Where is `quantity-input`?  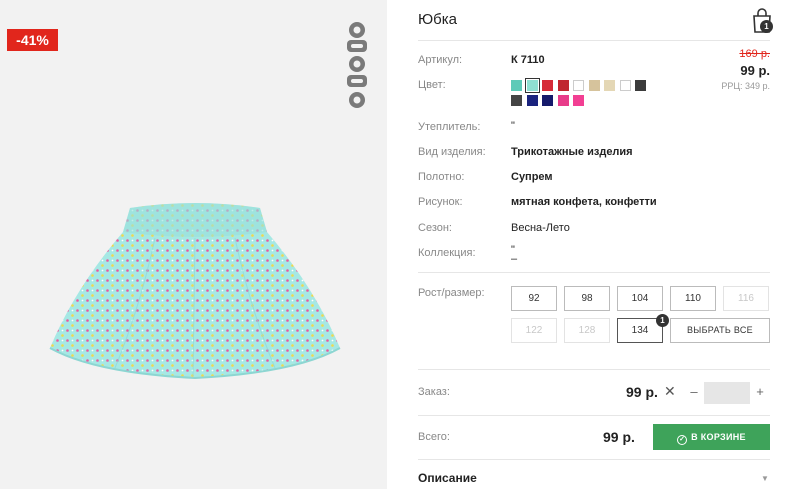 quantity-input is located at coordinates (727, 393).